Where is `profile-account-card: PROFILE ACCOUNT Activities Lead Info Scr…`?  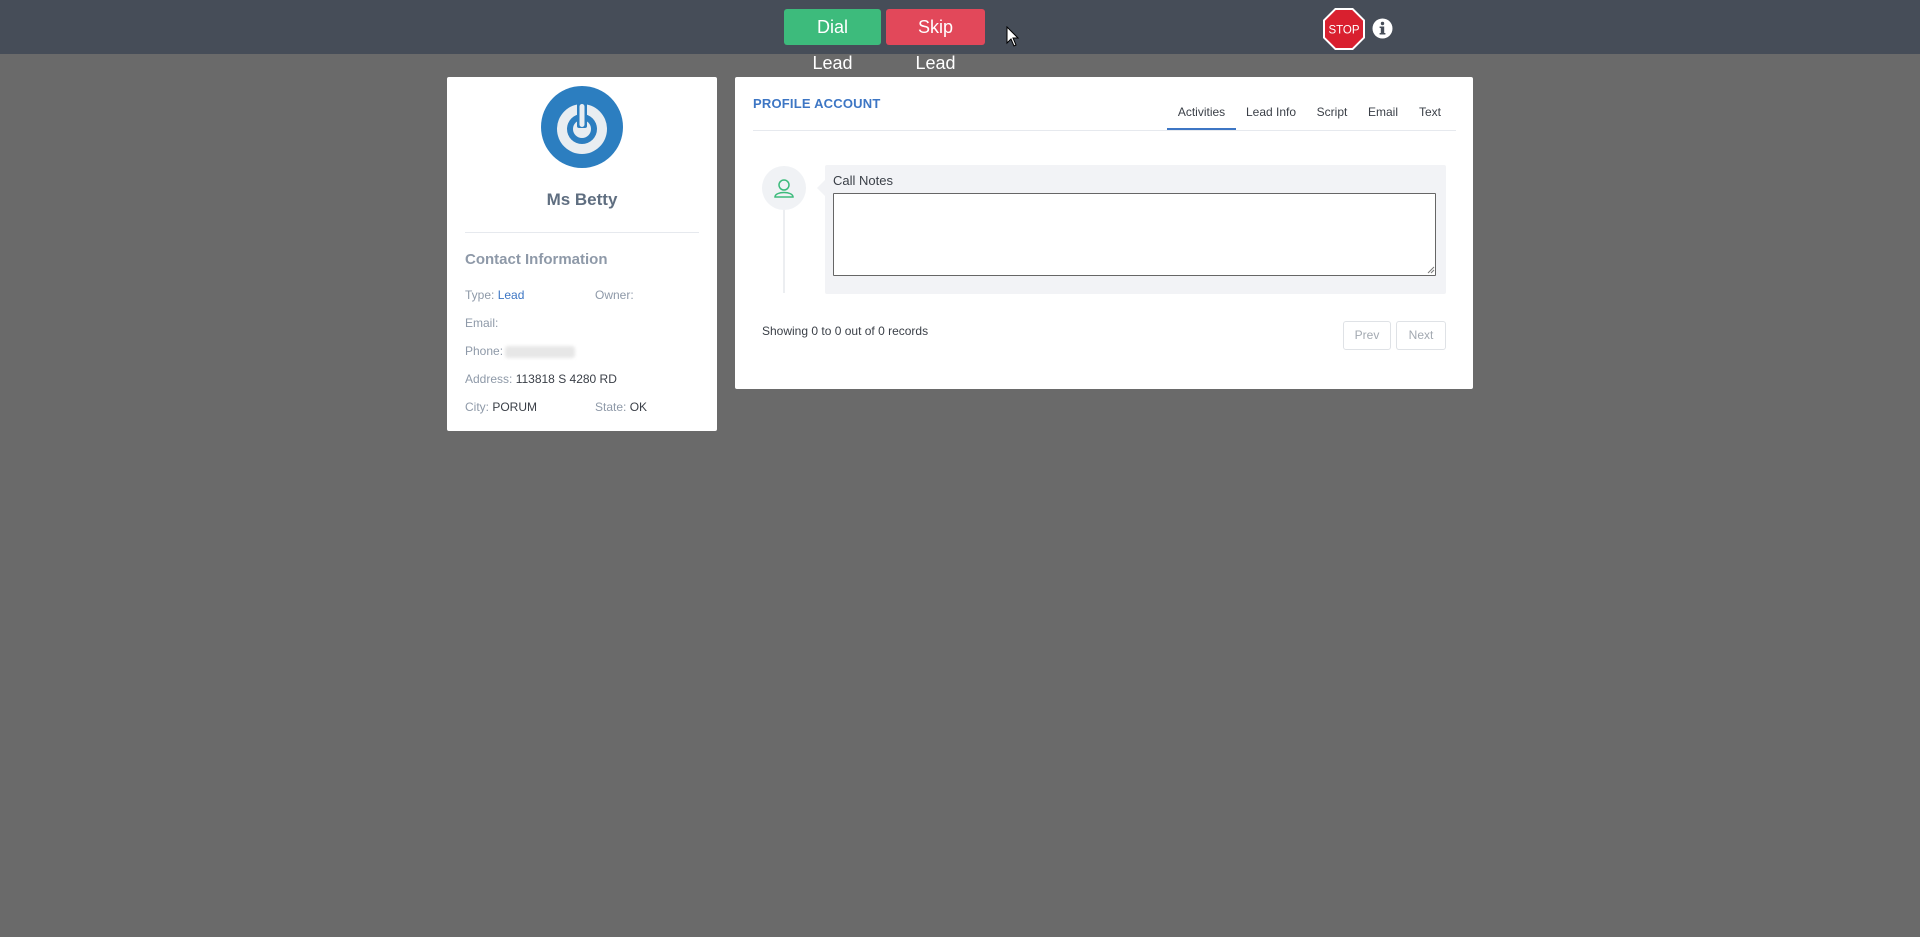
profile-account-card: PROFILE ACCOUNT Activities Lead Info Scr… is located at coordinates (1104, 233).